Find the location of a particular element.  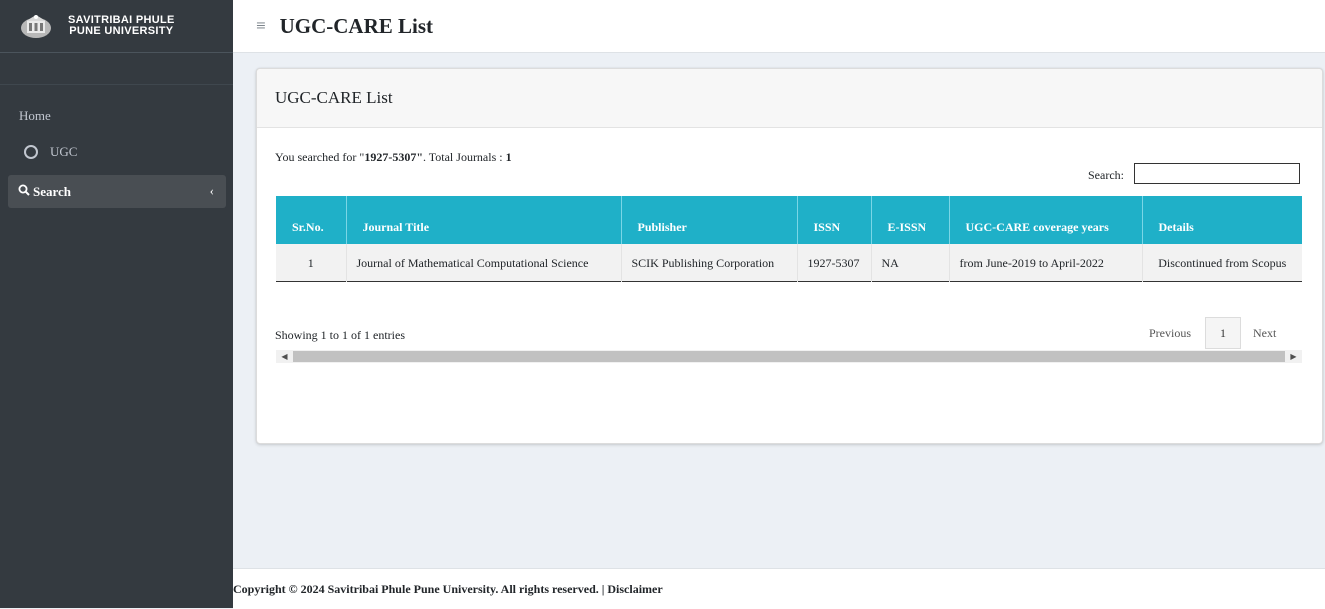

column-header-coverage-years: UGC-CARE coverage years is located at coordinates (1046, 220).